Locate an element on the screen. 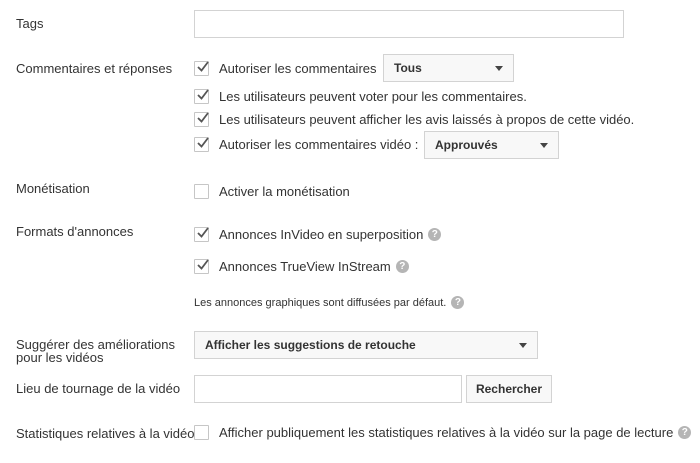  video-comments-checkbox is located at coordinates (201, 144).